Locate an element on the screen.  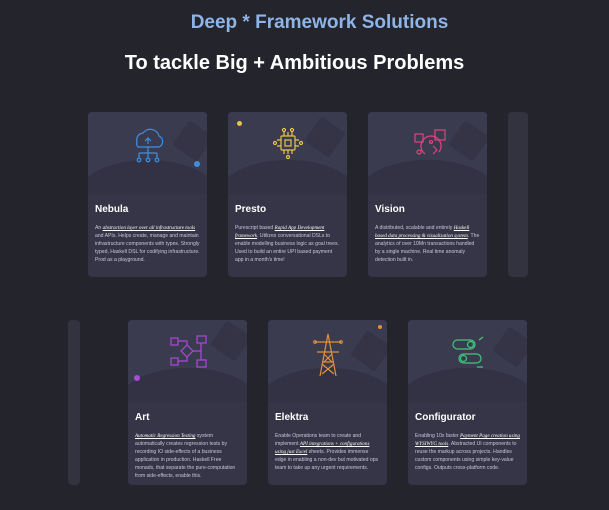
card-title: Presto is located at coordinates (251, 209).